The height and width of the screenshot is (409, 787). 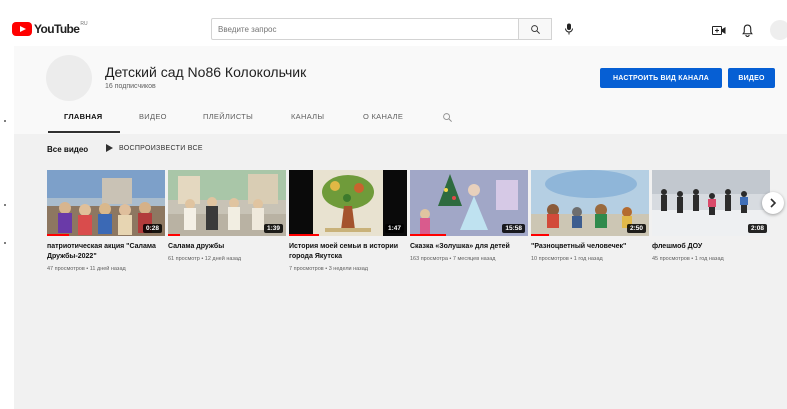 What do you see at coordinates (83, 116) in the screenshot?
I see `tab-home: ГЛАВНАЯ` at bounding box center [83, 116].